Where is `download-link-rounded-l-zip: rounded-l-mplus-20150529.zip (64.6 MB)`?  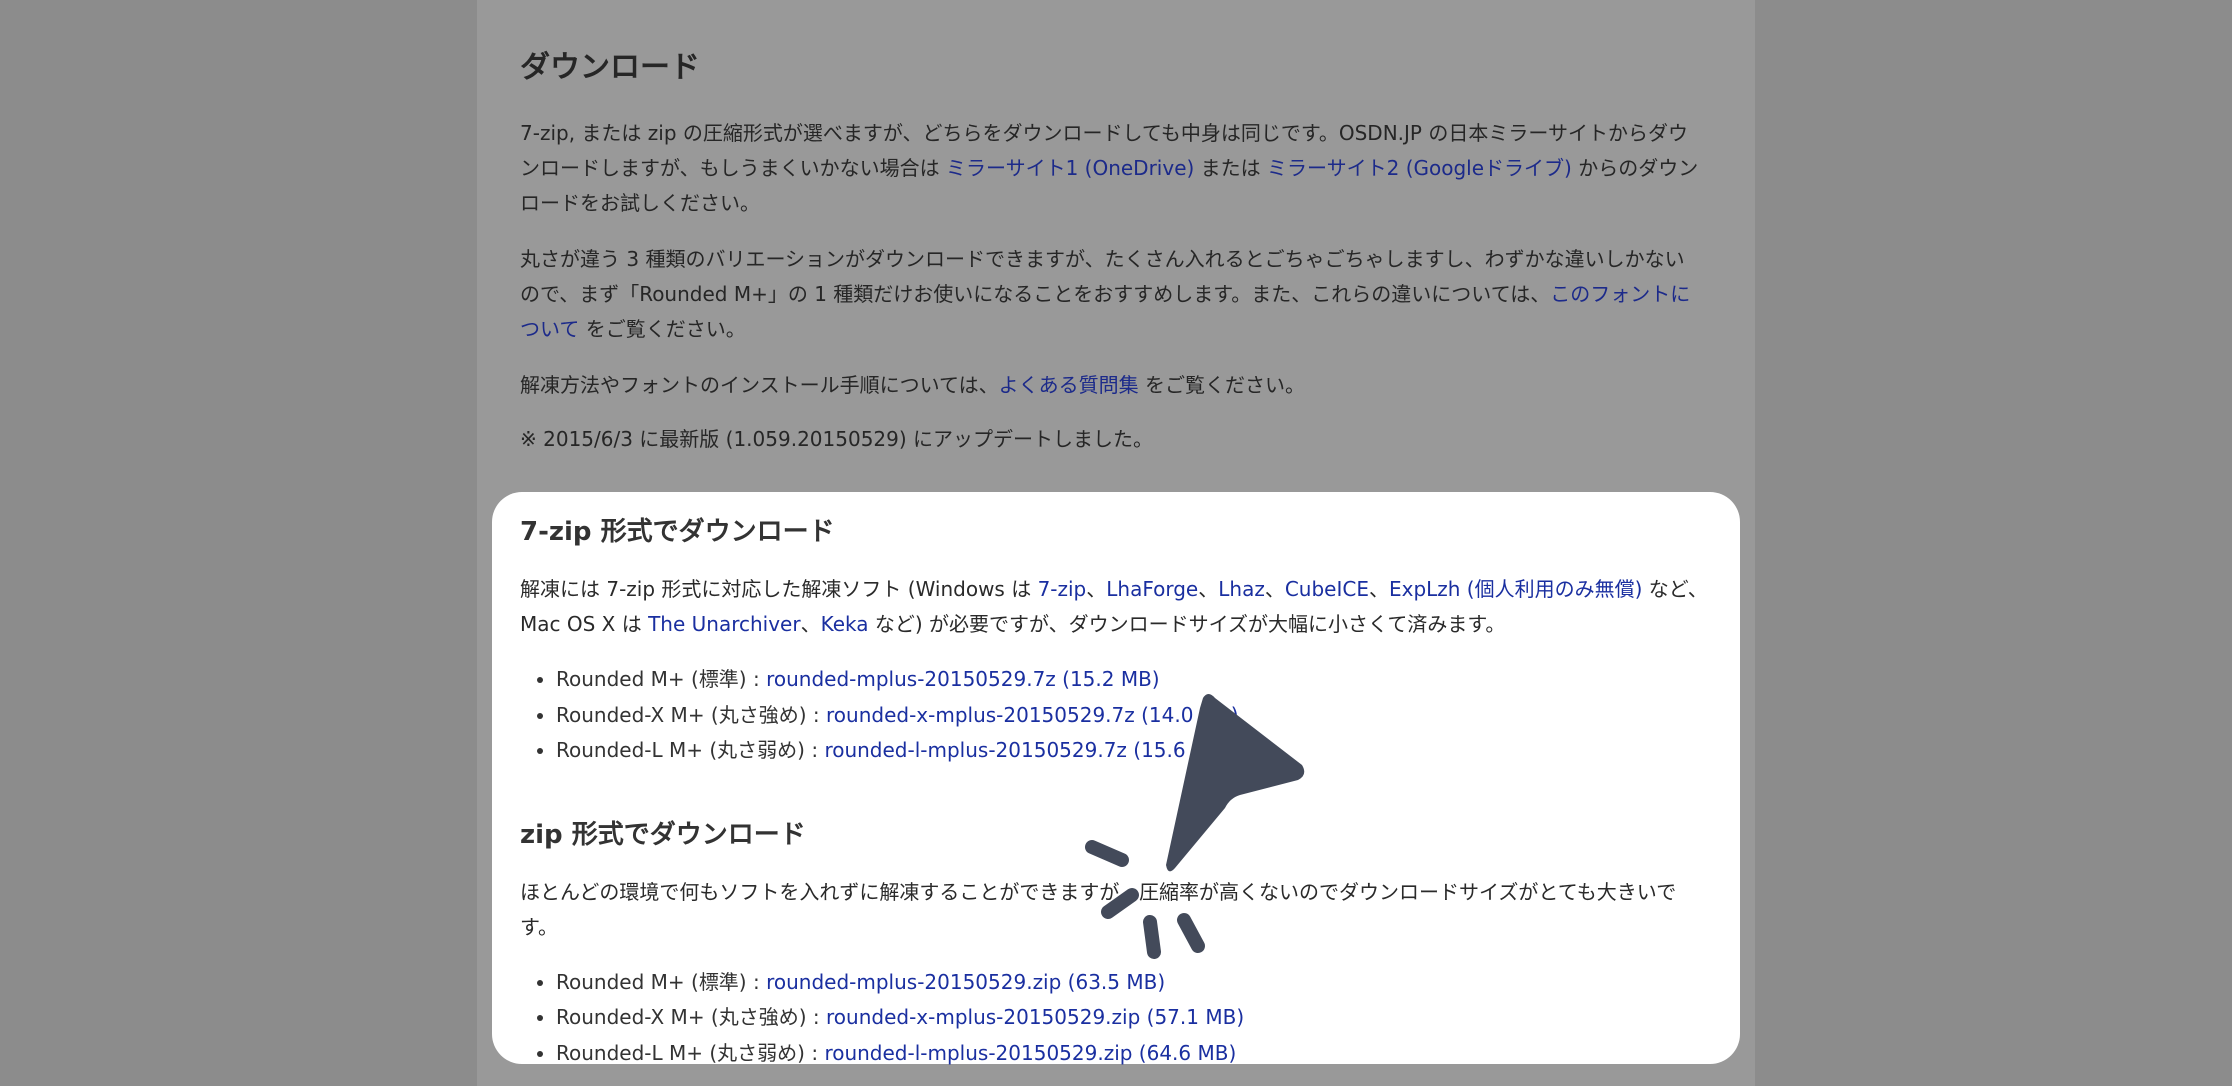
download-link-rounded-l-zip: rounded-l-mplus-20150529.zip (64.6 MB) is located at coordinates (1030, 1053).